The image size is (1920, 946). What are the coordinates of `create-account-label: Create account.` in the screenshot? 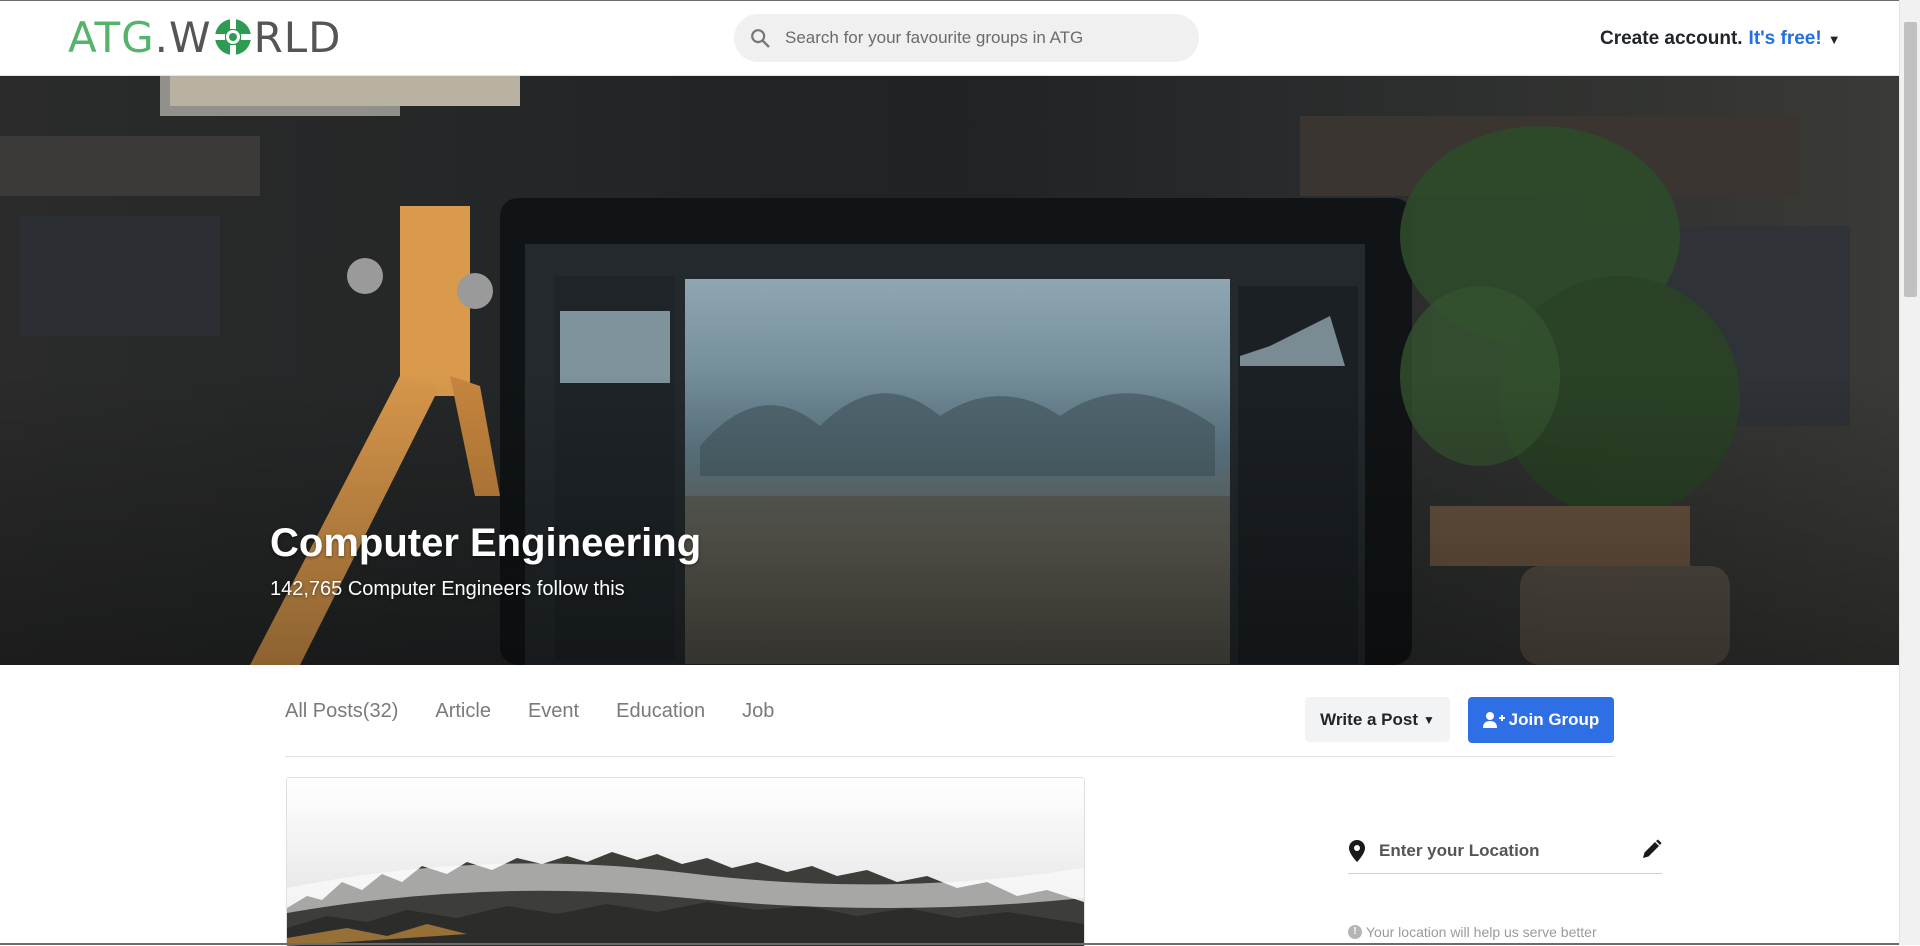 It's located at (1671, 38).